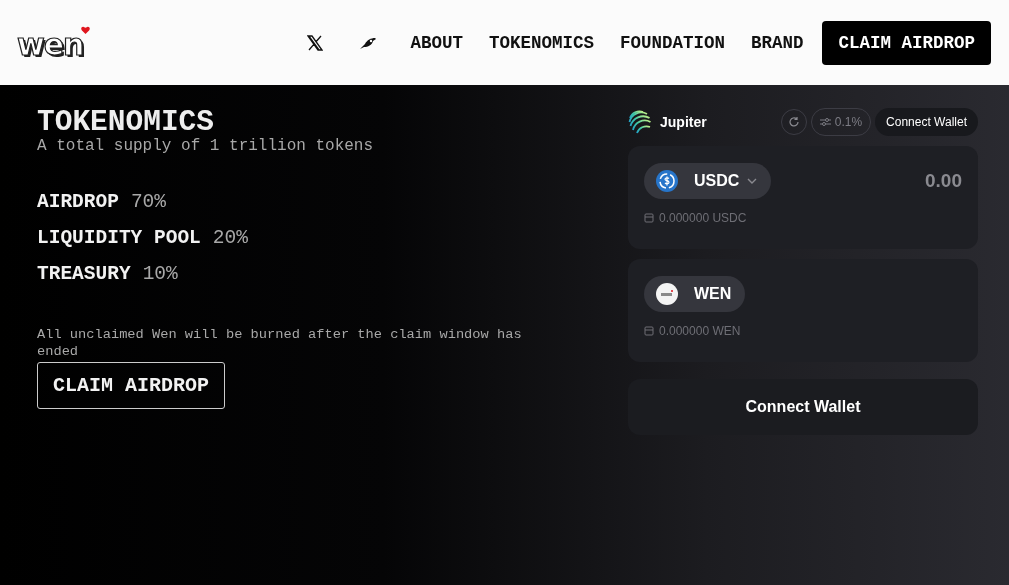 The image size is (1009, 585). What do you see at coordinates (50, 44) in the screenshot?
I see `logo: wen` at bounding box center [50, 44].